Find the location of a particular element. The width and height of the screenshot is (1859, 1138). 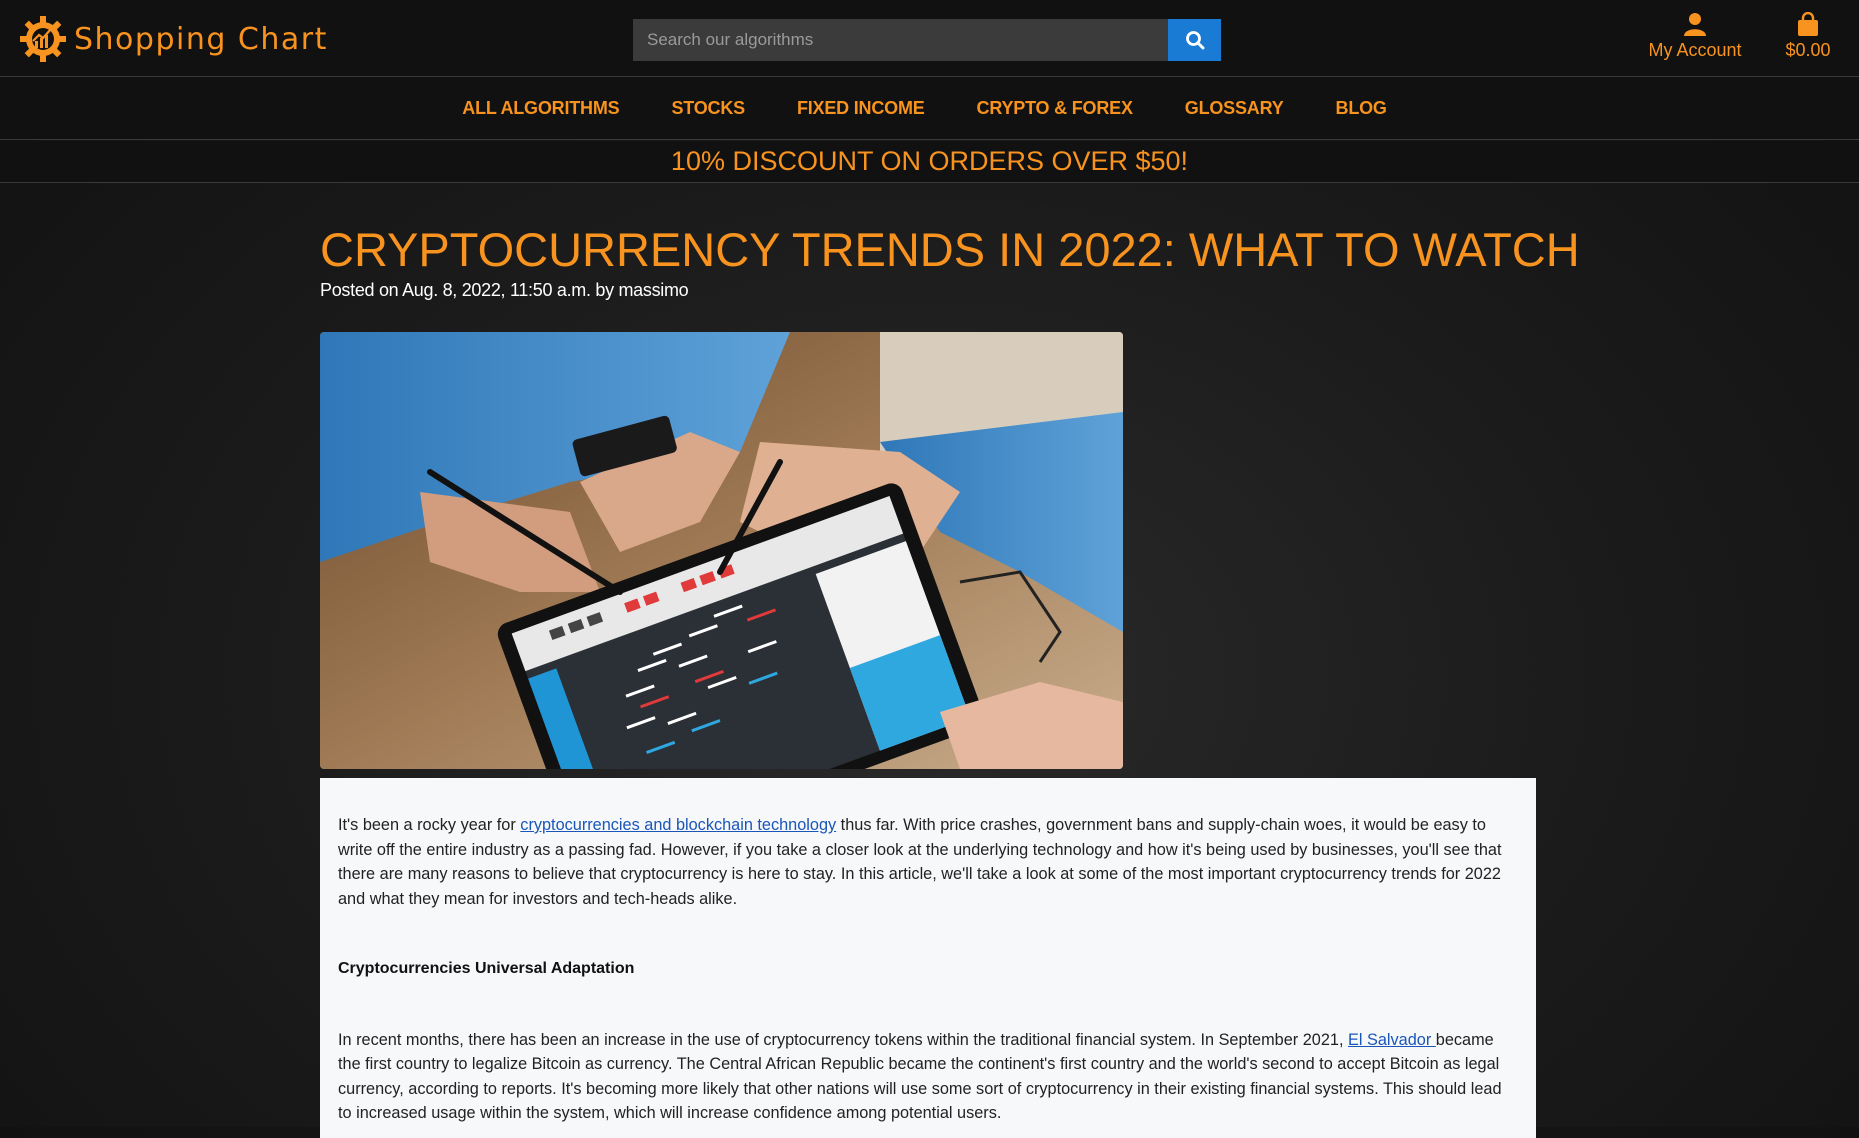

section-heading: Cryptocurrencies Universal Adaptation is located at coordinates (486, 968).